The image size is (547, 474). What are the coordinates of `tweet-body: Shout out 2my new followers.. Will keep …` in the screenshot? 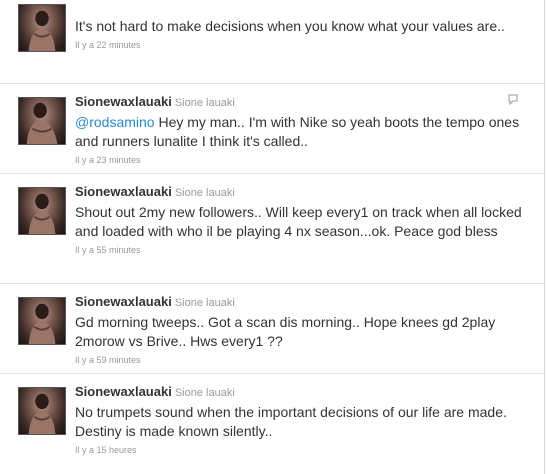 It's located at (298, 221).